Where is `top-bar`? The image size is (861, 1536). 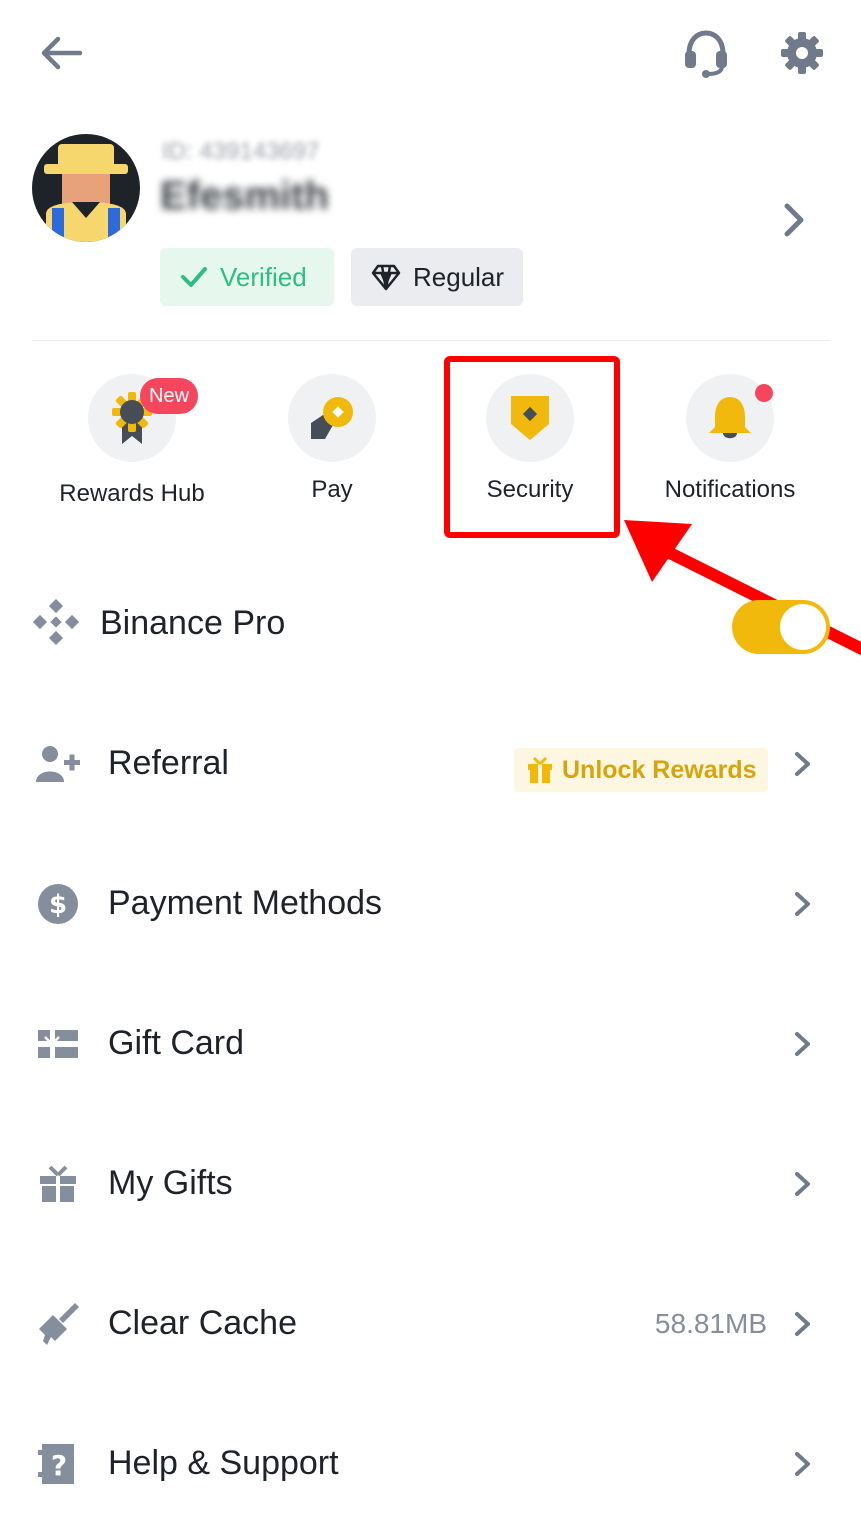
top-bar is located at coordinates (430, 55).